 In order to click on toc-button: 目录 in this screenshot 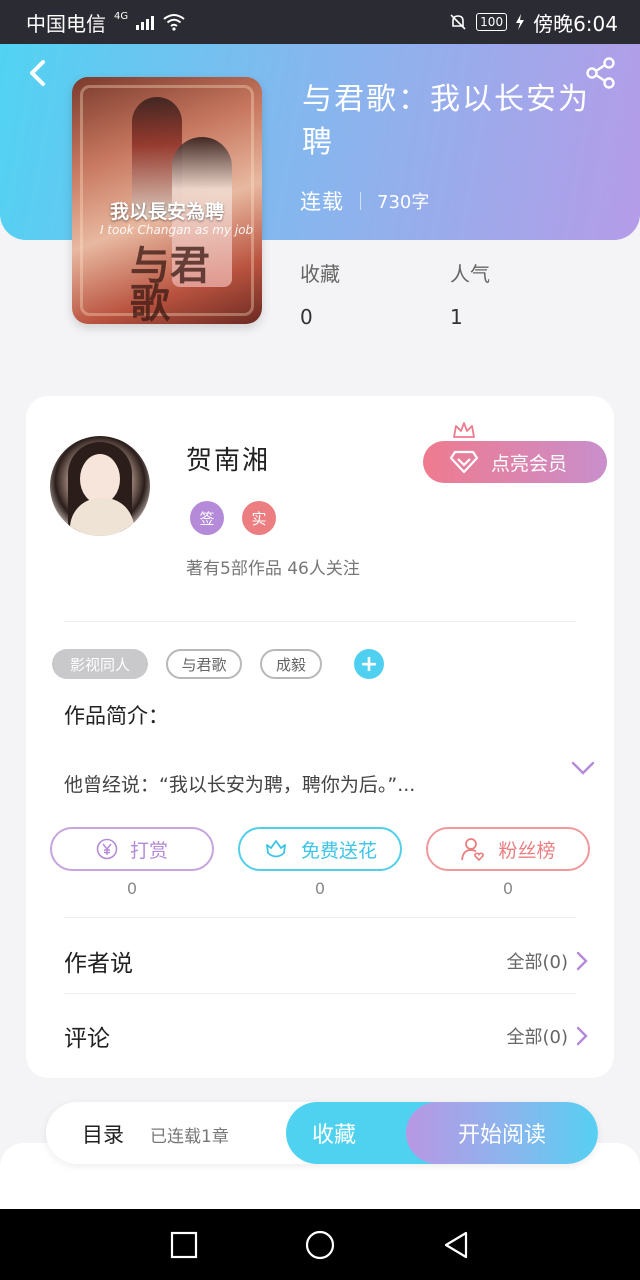, I will do `click(103, 1134)`.